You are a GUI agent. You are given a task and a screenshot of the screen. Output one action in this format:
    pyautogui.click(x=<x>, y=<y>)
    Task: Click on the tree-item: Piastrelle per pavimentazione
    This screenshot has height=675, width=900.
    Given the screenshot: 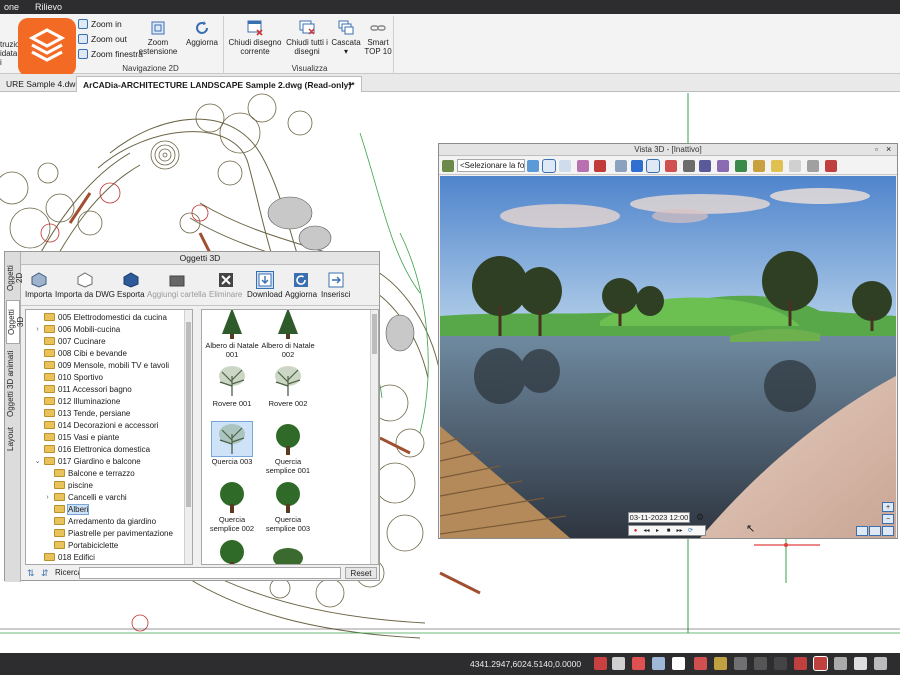 What is the action you would take?
    pyautogui.click(x=108, y=533)
    